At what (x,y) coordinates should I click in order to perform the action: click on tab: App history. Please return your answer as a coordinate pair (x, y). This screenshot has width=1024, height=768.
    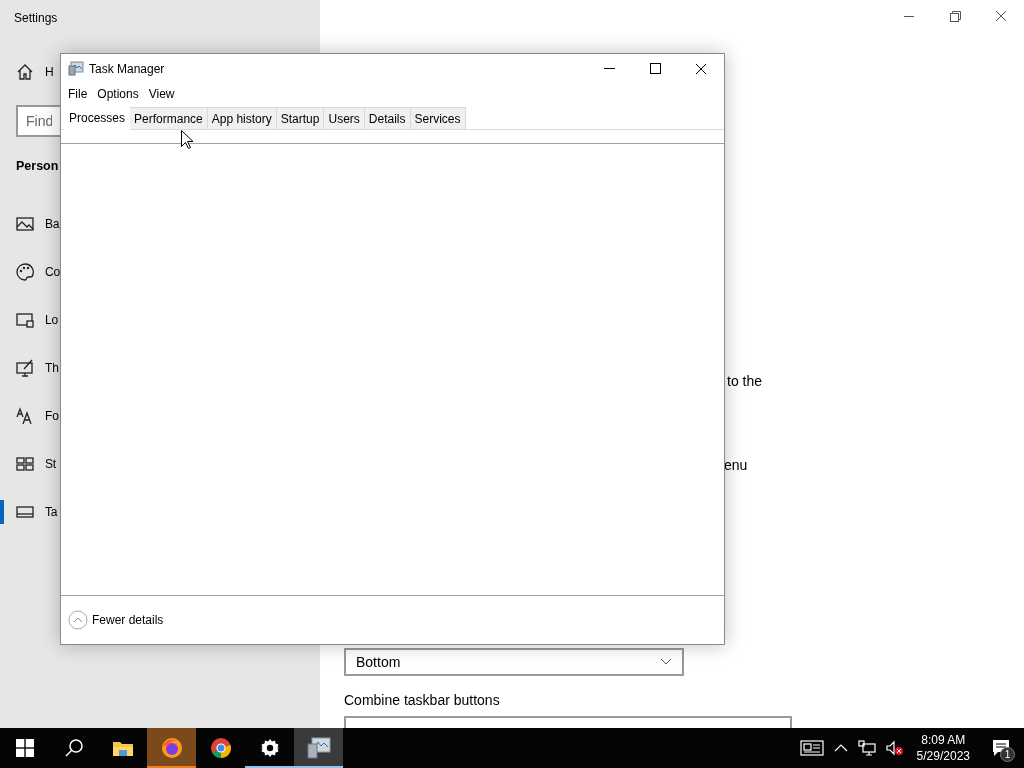
    Looking at the image, I should click on (241, 118).